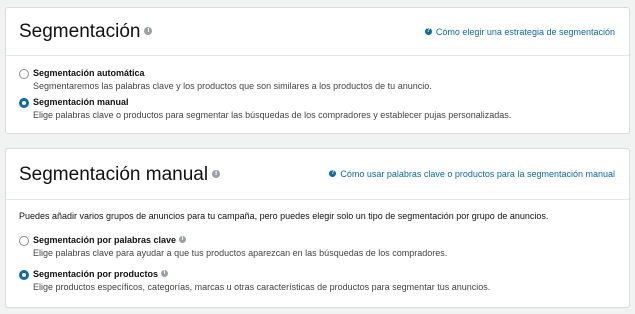  I want to click on keyword-targeting-label-wrap: Segmentación por palabras clave i, so click(110, 240).